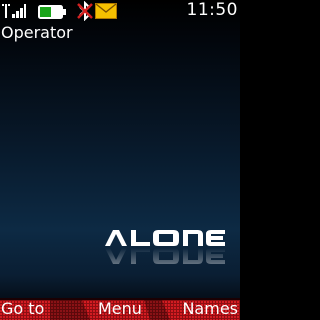 This screenshot has height=320, width=320. Describe the element at coordinates (14, 11) in the screenshot. I see `signal-icon` at that location.